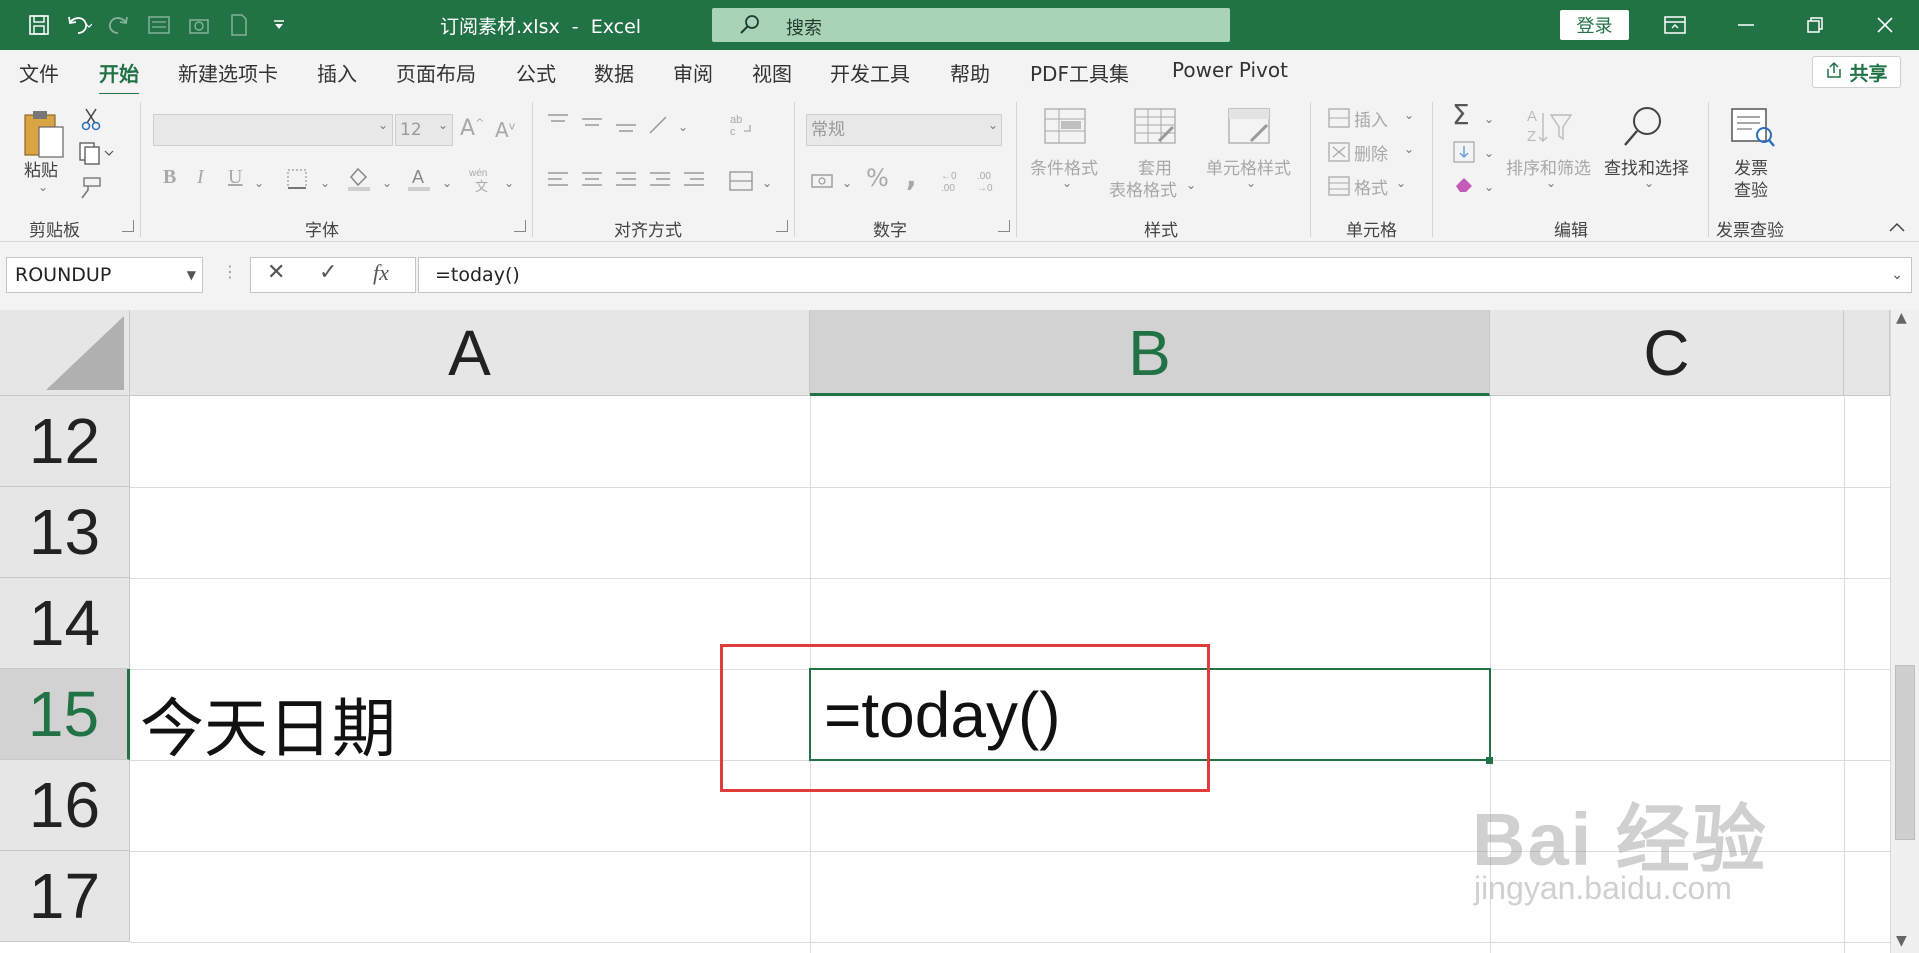 This screenshot has height=953, width=1919. What do you see at coordinates (1461, 114) in the screenshot?
I see `autosum-icon: Σ` at bounding box center [1461, 114].